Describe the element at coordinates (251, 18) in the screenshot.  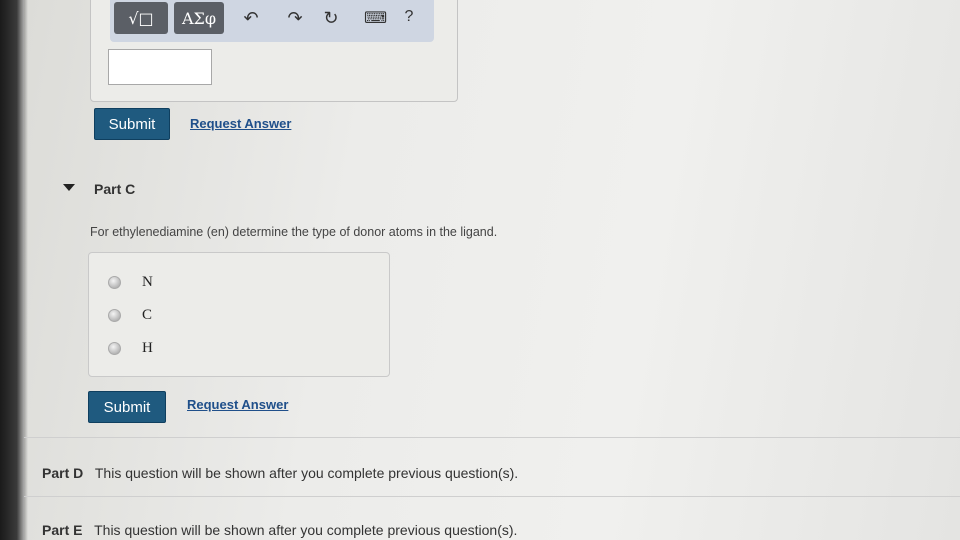
I see `undo-icon: ↶` at that location.